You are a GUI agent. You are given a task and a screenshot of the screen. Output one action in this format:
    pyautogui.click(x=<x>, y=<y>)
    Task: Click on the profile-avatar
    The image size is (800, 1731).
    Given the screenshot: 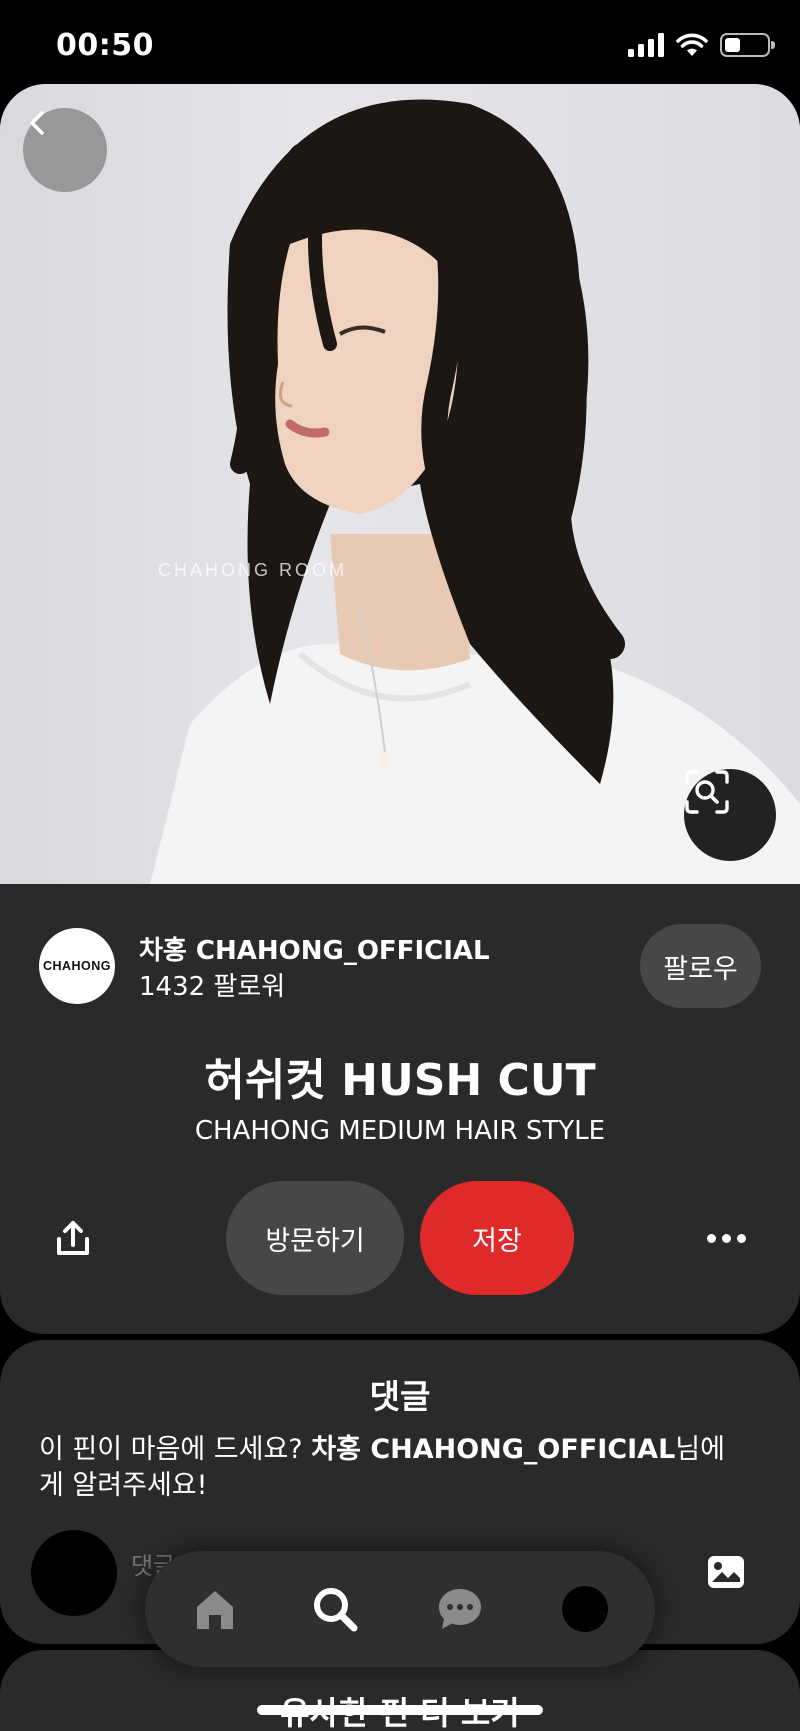 What is the action you would take?
    pyautogui.click(x=585, y=1609)
    